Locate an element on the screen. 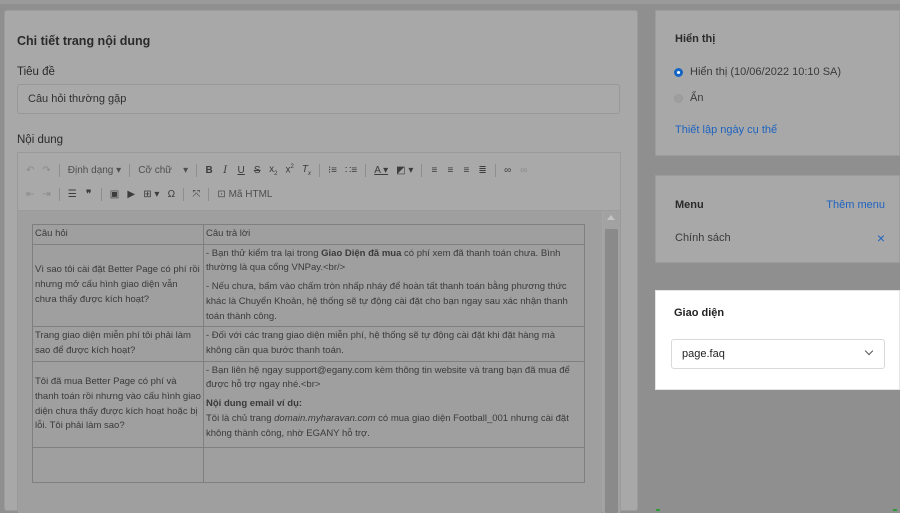 The width and height of the screenshot is (900, 513). content-label: Nội dung is located at coordinates (40, 140).